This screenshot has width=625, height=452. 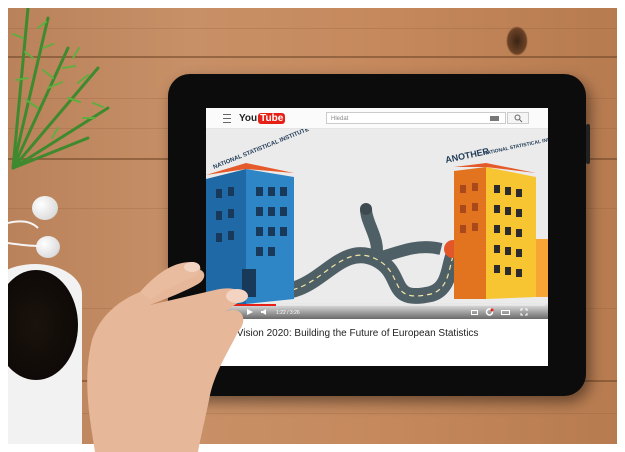 I want to click on right-building-sign: NATIONAL STATISTICAL INSTITUTE, so click(x=515, y=145).